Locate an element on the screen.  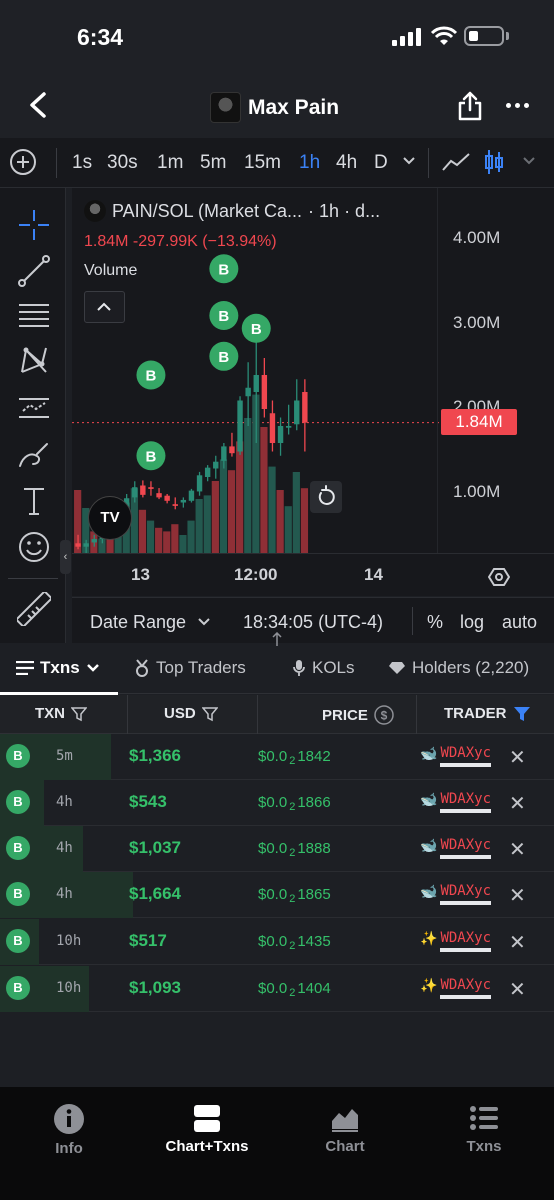
txn-row: B 4h $543 $0.0 2 1866 🐋 WDAXyc ✕ is located at coordinates (277, 803).